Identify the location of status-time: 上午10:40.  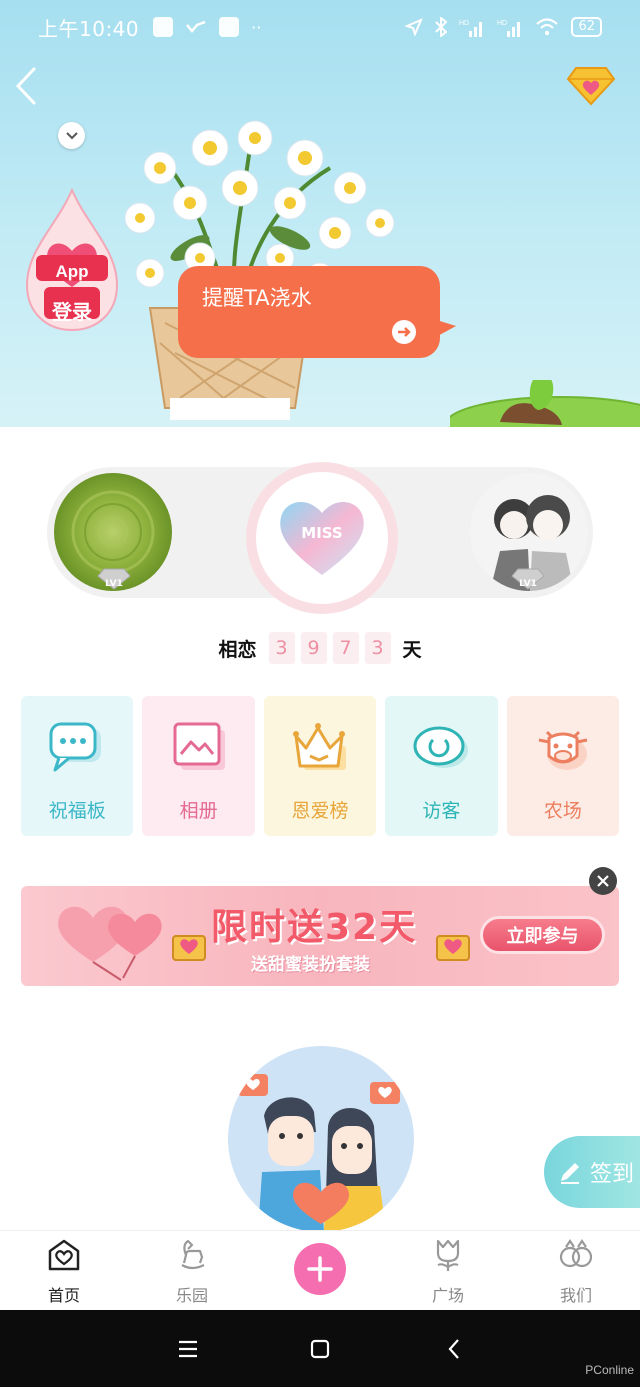
(89, 28).